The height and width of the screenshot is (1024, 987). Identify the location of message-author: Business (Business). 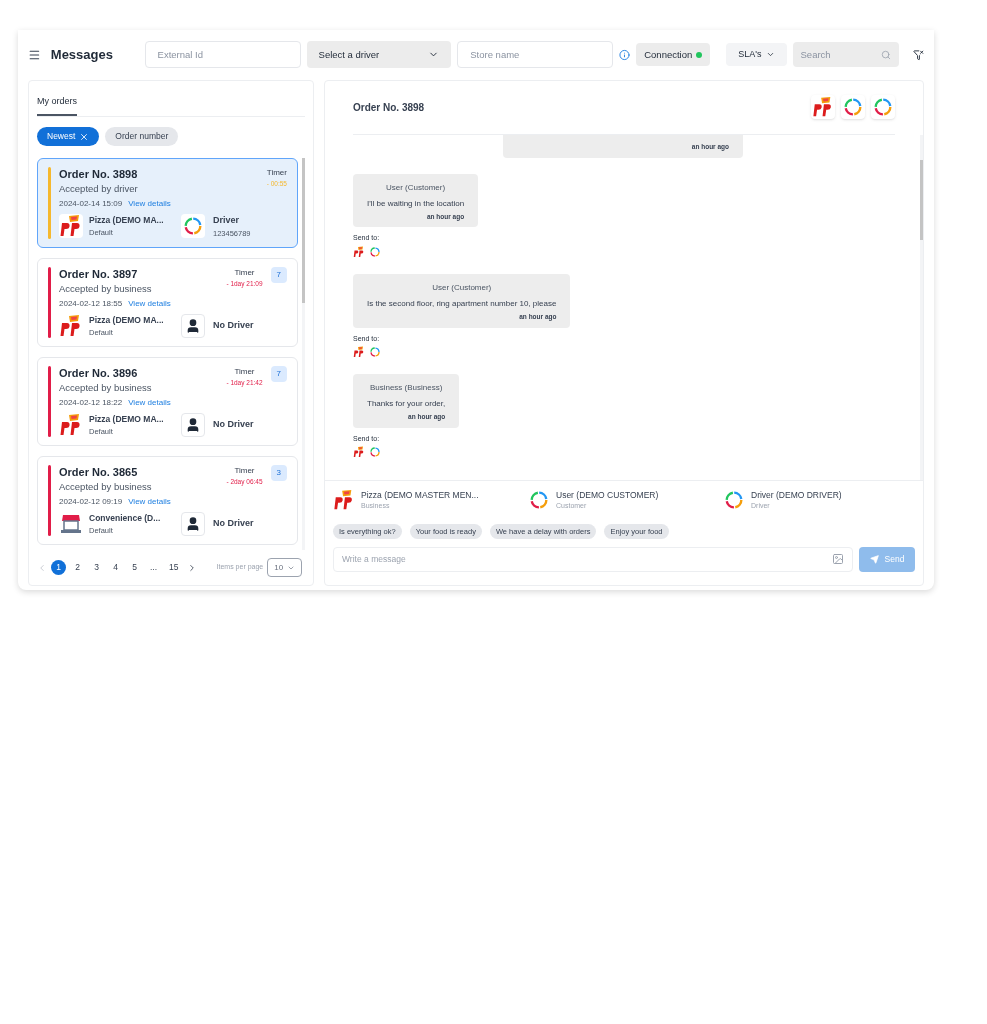
(406, 388).